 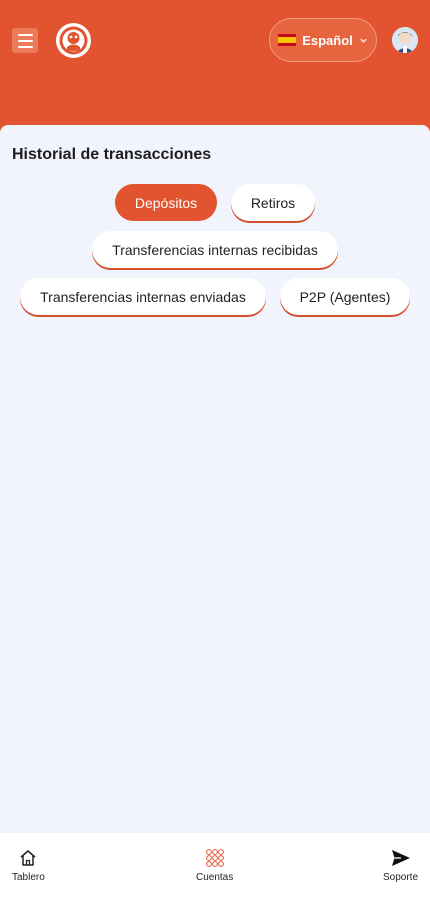 What do you see at coordinates (143, 296) in the screenshot?
I see `tab-transferencias-enviadas: Transferencias internas enviadas` at bounding box center [143, 296].